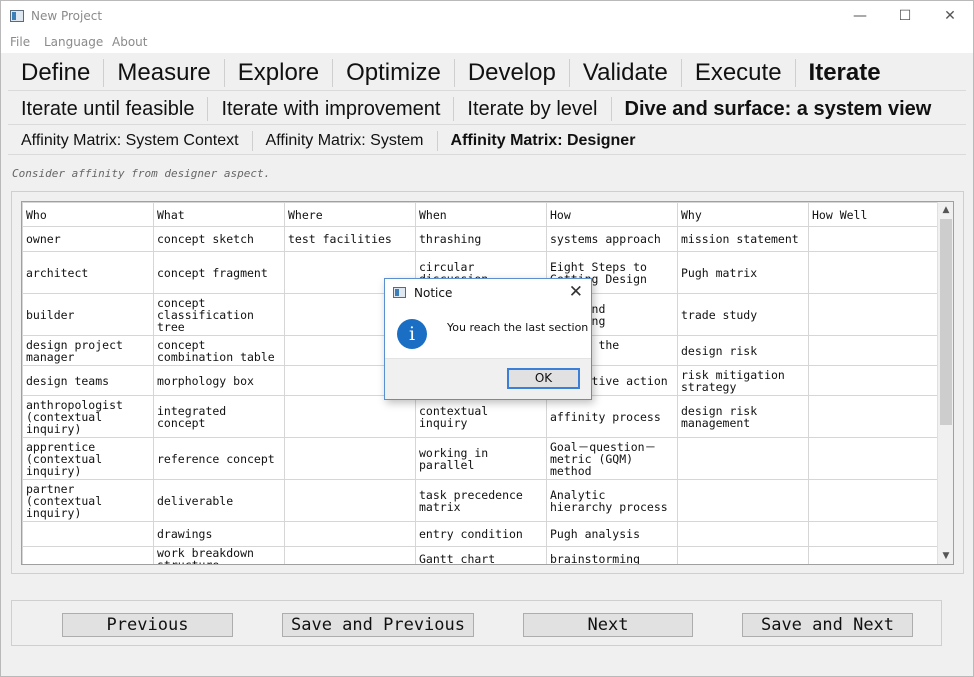 This screenshot has width=974, height=677. I want to click on tab-optimize: Optimize, so click(393, 72).